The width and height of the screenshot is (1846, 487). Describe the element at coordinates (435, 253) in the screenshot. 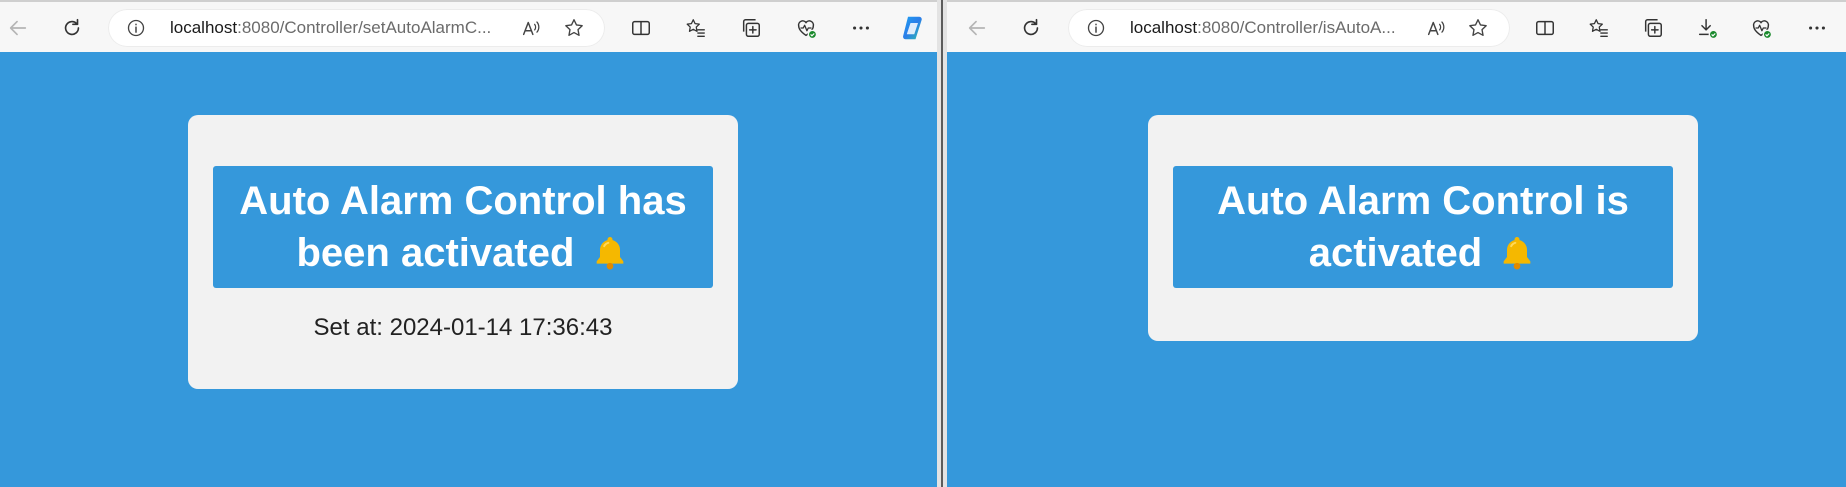

I see `status-line-2-text: been activated` at that location.